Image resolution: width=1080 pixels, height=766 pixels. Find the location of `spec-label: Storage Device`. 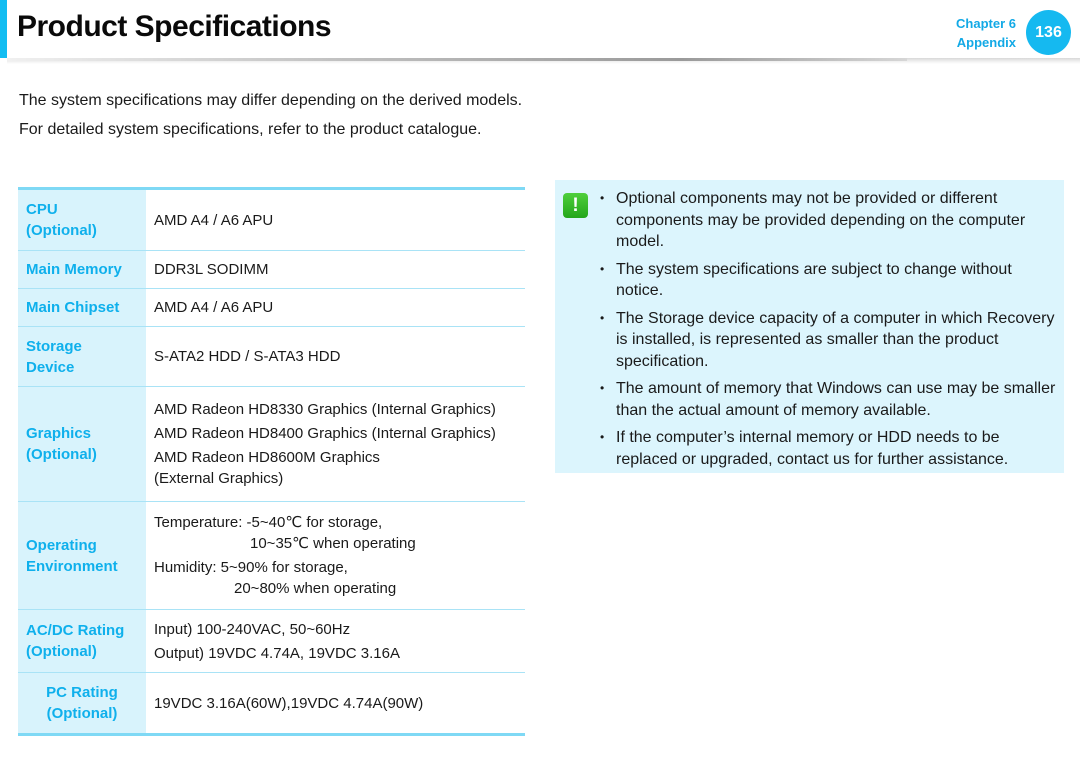

spec-label: Storage Device is located at coordinates (82, 356).